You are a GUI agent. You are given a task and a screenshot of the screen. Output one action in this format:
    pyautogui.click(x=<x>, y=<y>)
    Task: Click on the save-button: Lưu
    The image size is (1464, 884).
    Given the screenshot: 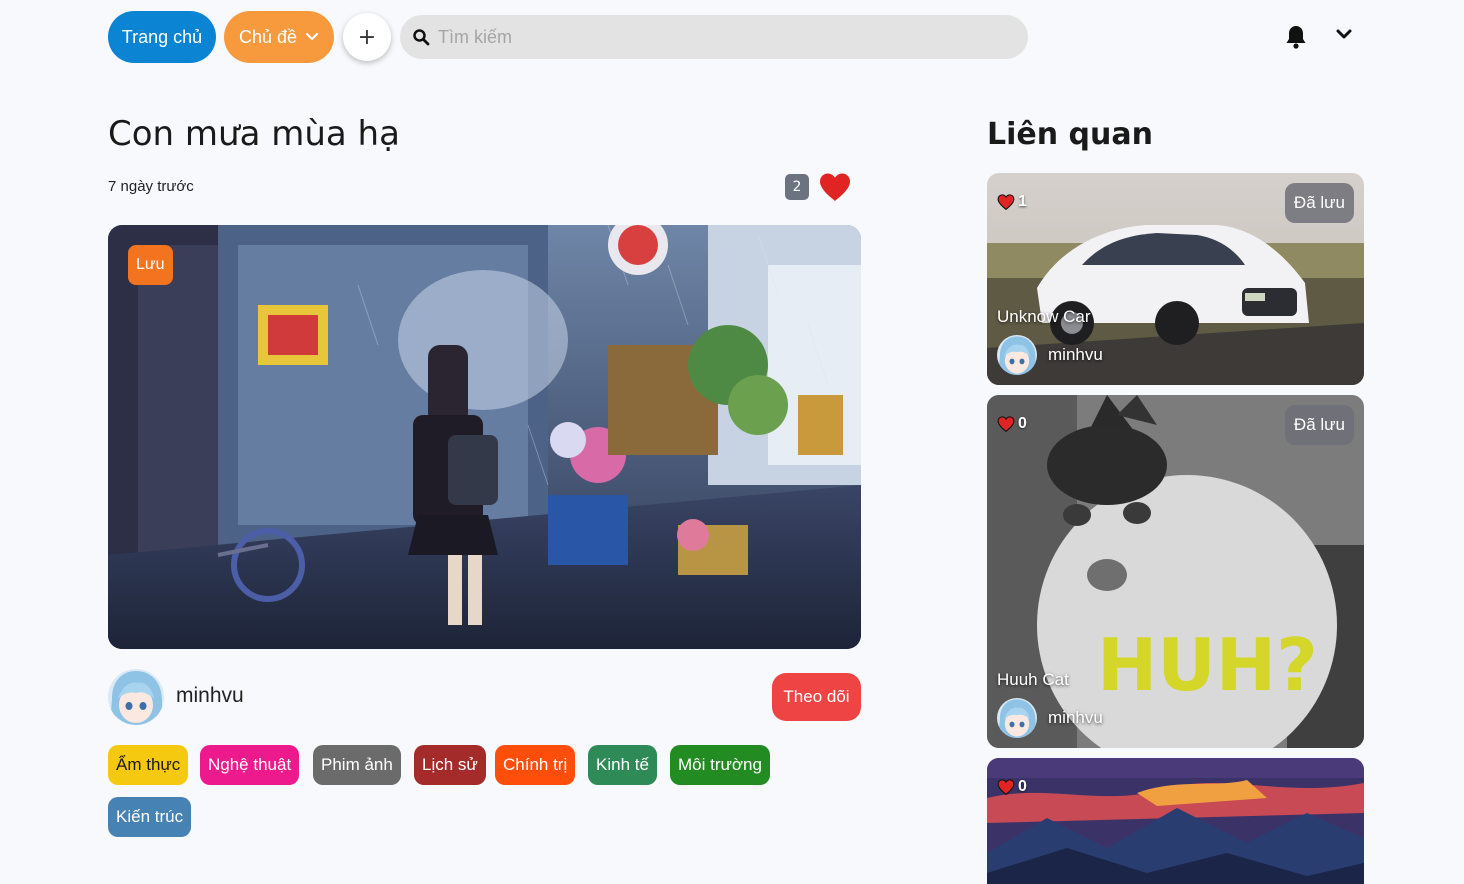 What is the action you would take?
    pyautogui.click(x=150, y=265)
    